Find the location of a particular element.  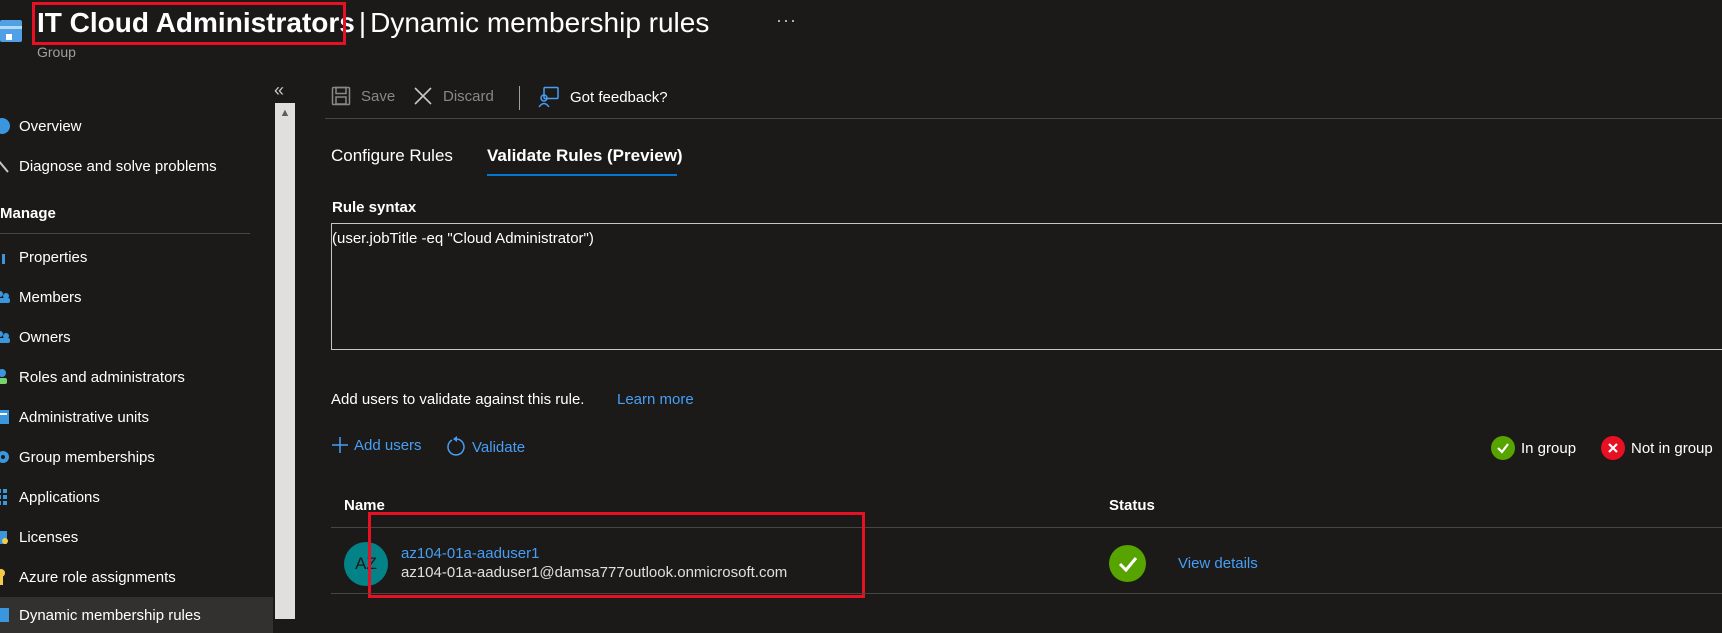

sidebar-item-roles: Roles and administrators is located at coordinates (136, 377).